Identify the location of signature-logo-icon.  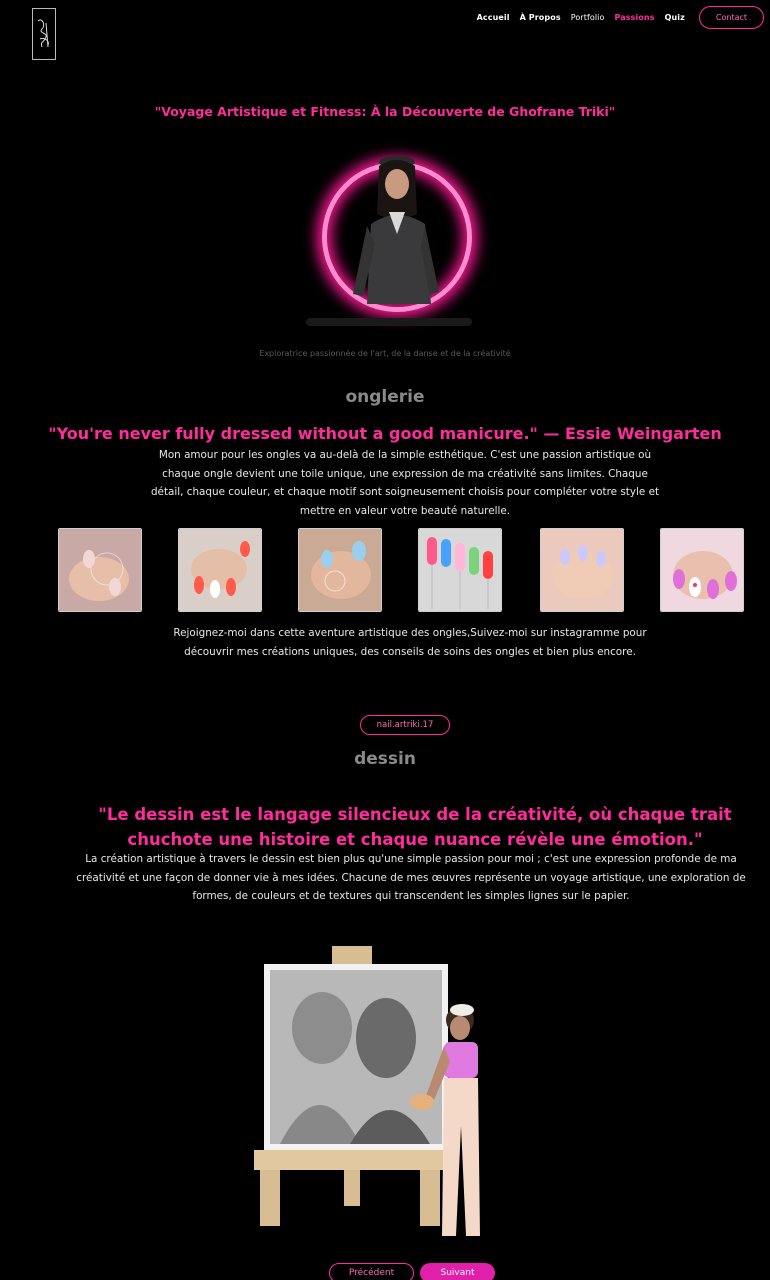
(43, 33).